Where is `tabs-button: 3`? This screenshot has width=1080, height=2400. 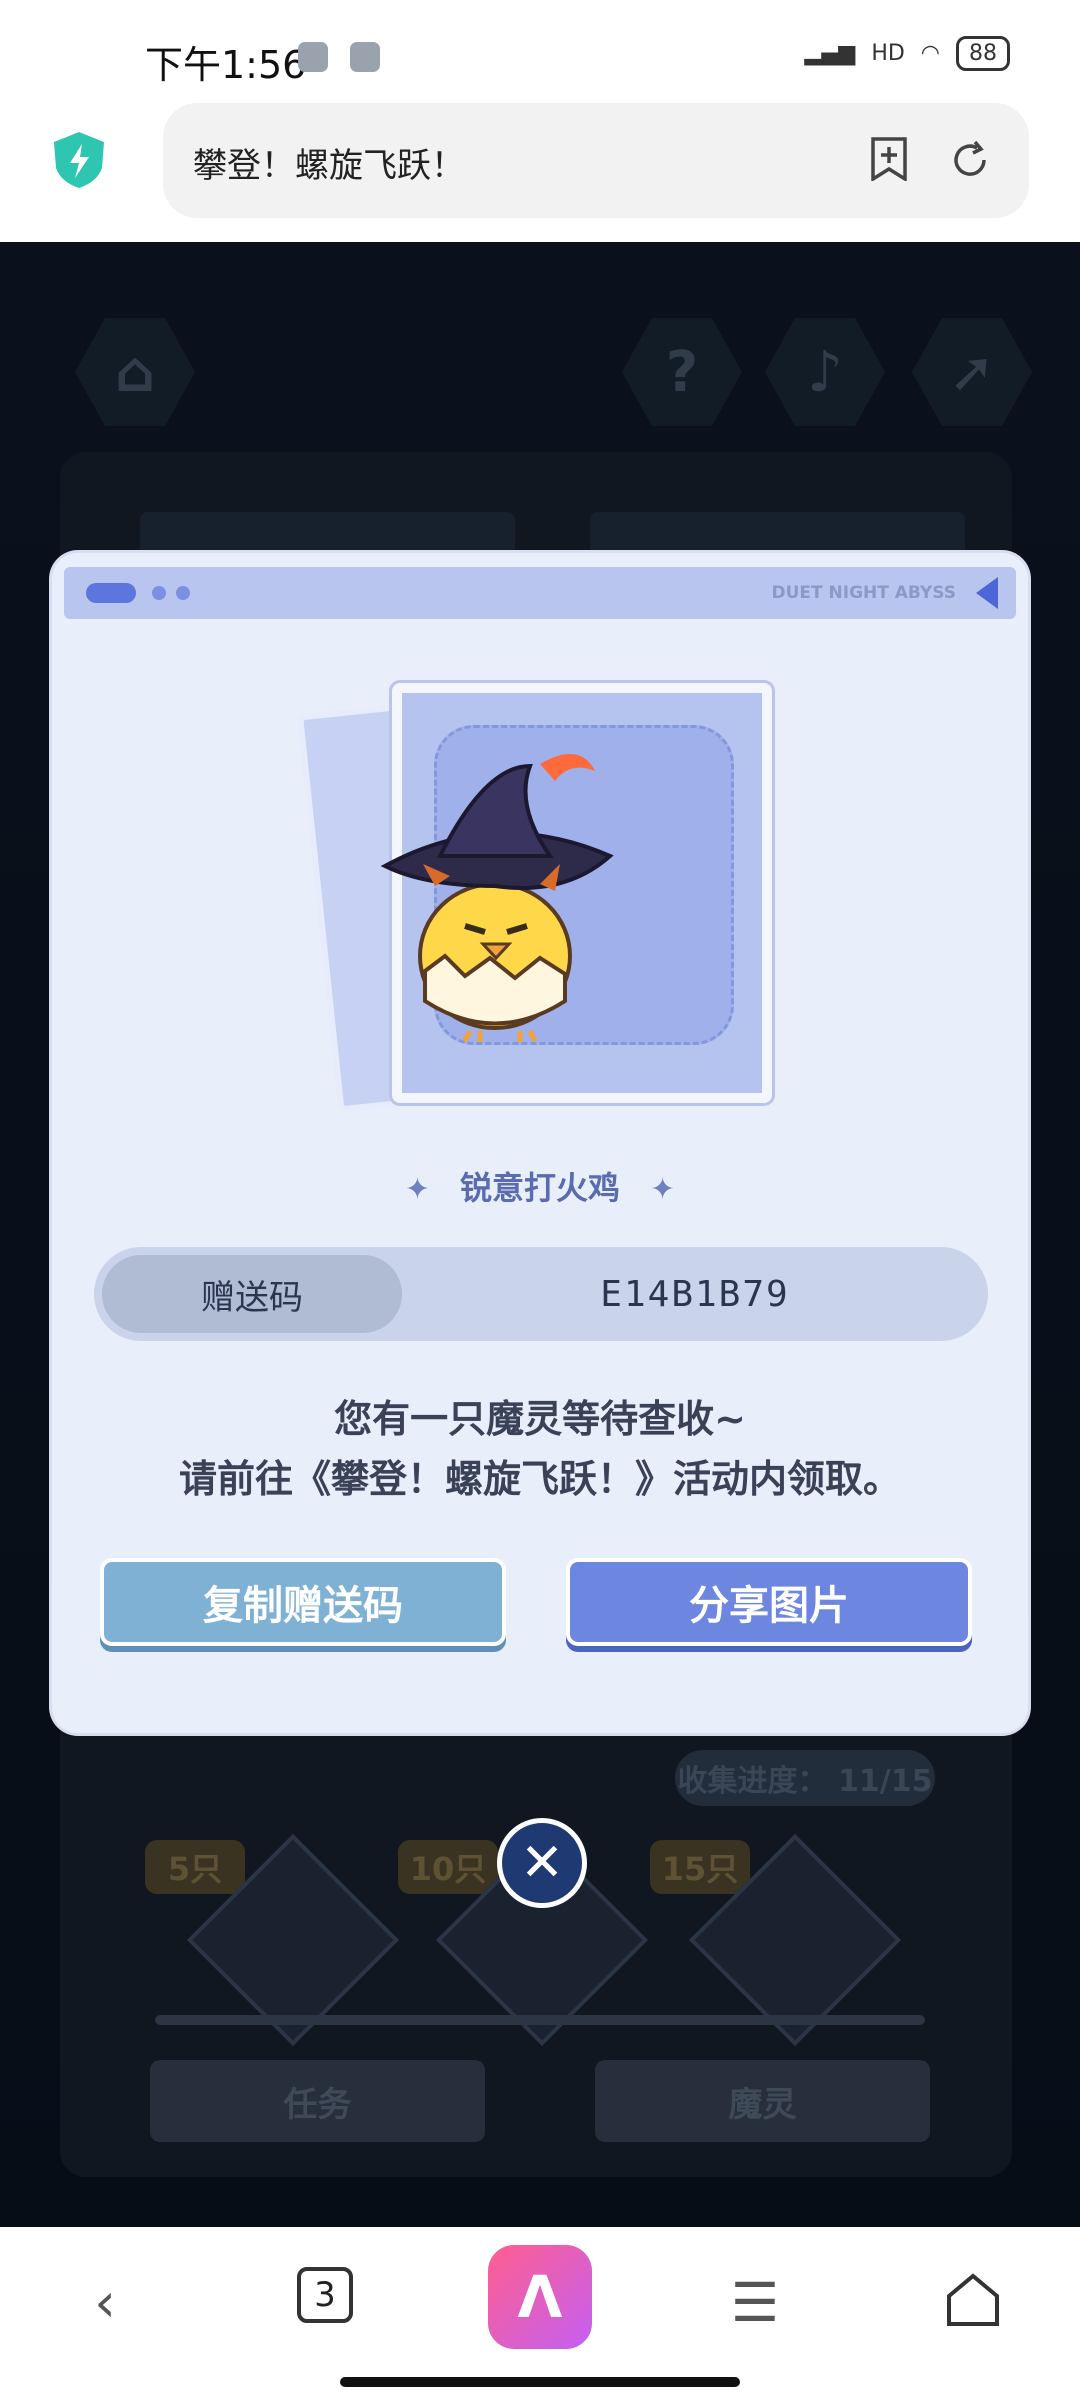 tabs-button: 3 is located at coordinates (325, 2295).